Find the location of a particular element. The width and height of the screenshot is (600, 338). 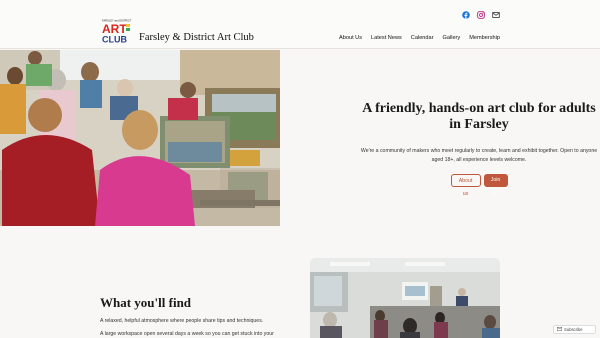

about-us-button: About us is located at coordinates (465, 185).